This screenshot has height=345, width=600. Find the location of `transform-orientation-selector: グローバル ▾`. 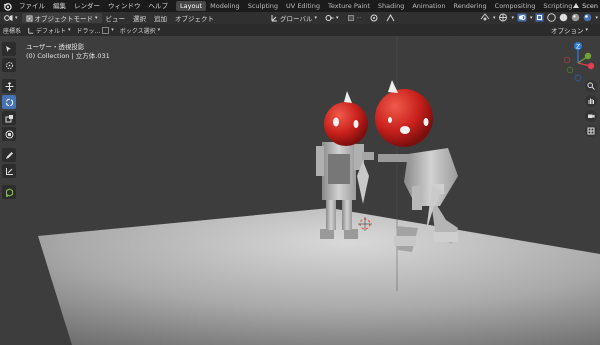

transform-orientation-selector: グローバル ▾ is located at coordinates (293, 18).